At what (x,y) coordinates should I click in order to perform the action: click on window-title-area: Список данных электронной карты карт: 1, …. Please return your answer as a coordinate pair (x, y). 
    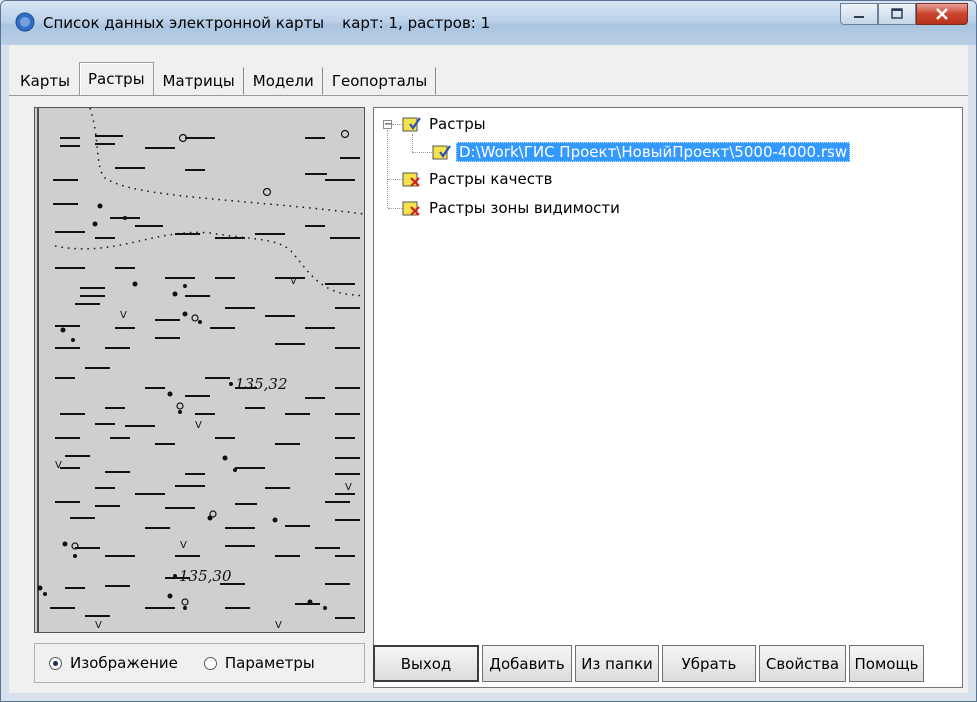
    Looking at the image, I should click on (266, 23).